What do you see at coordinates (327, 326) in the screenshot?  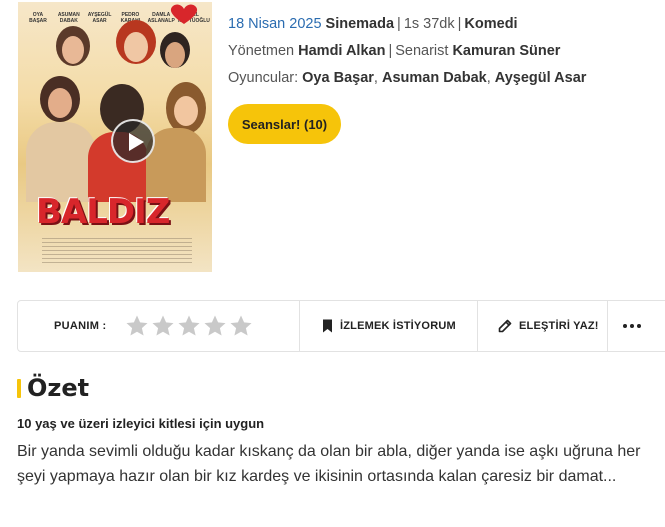 I see `bookmark-icon` at bounding box center [327, 326].